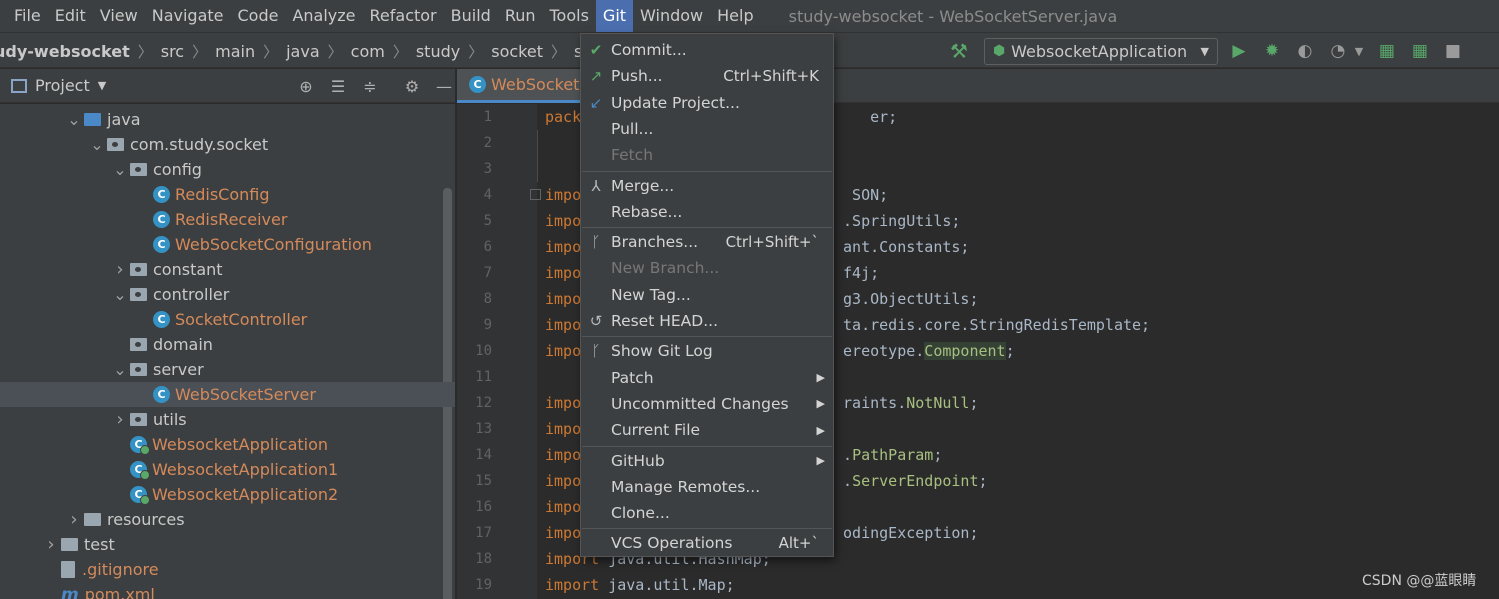 The image size is (1499, 599). Describe the element at coordinates (370, 86) in the screenshot. I see `collapse-all-icon: ≑` at that location.